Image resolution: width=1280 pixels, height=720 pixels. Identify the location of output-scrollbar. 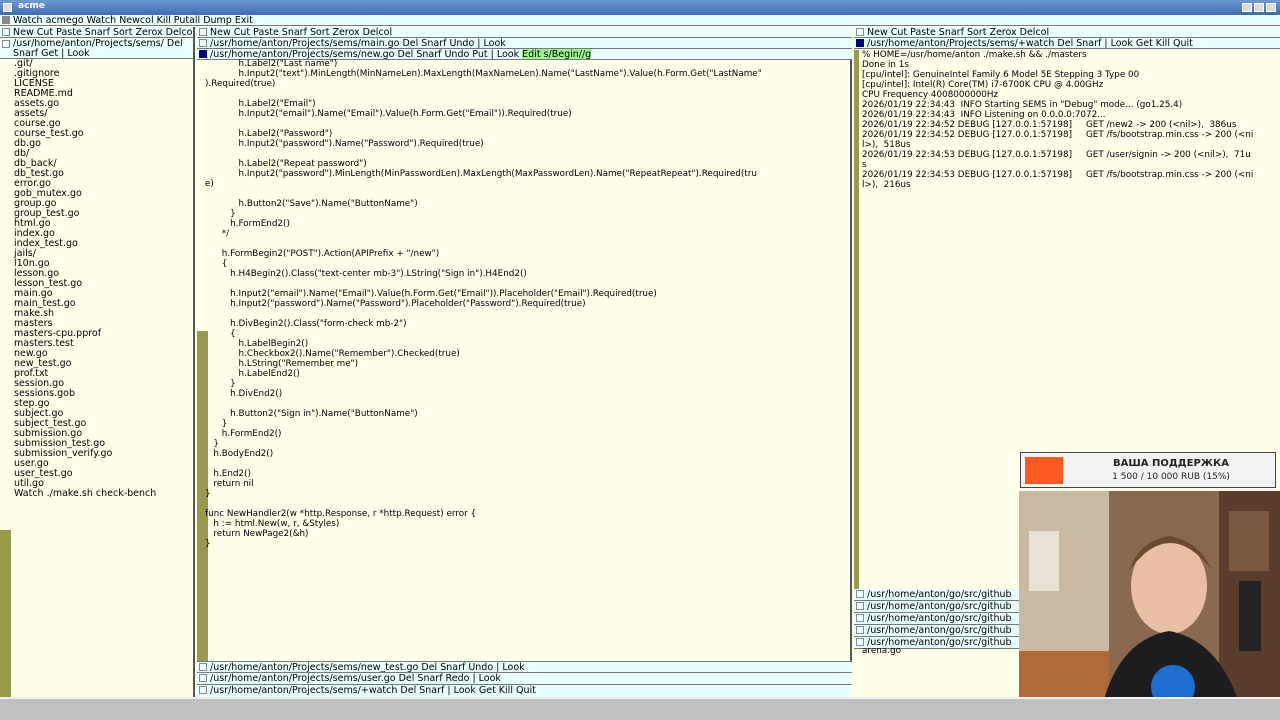
(856, 320).